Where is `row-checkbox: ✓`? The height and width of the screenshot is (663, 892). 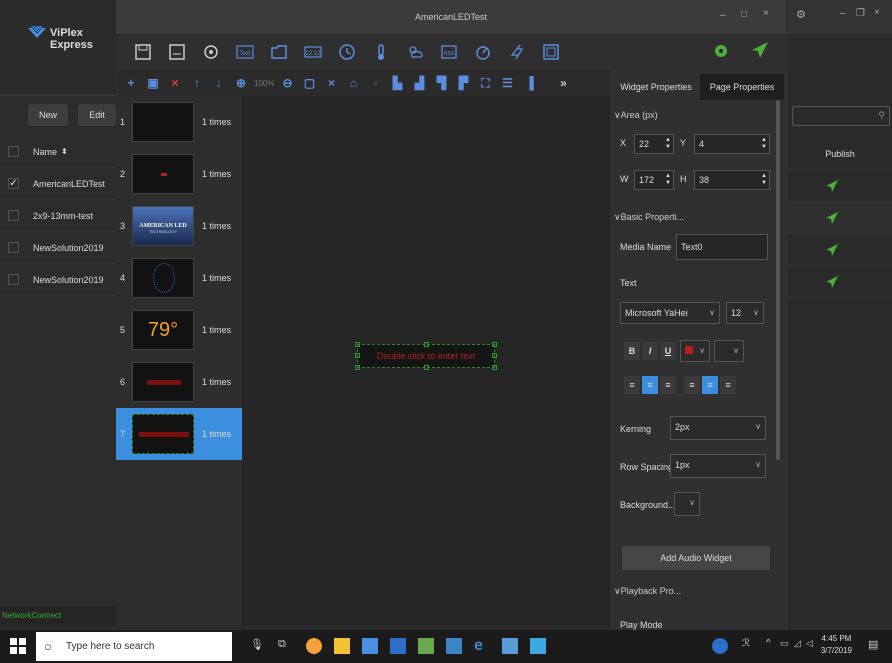
row-checkbox: ✓ is located at coordinates (13, 183).